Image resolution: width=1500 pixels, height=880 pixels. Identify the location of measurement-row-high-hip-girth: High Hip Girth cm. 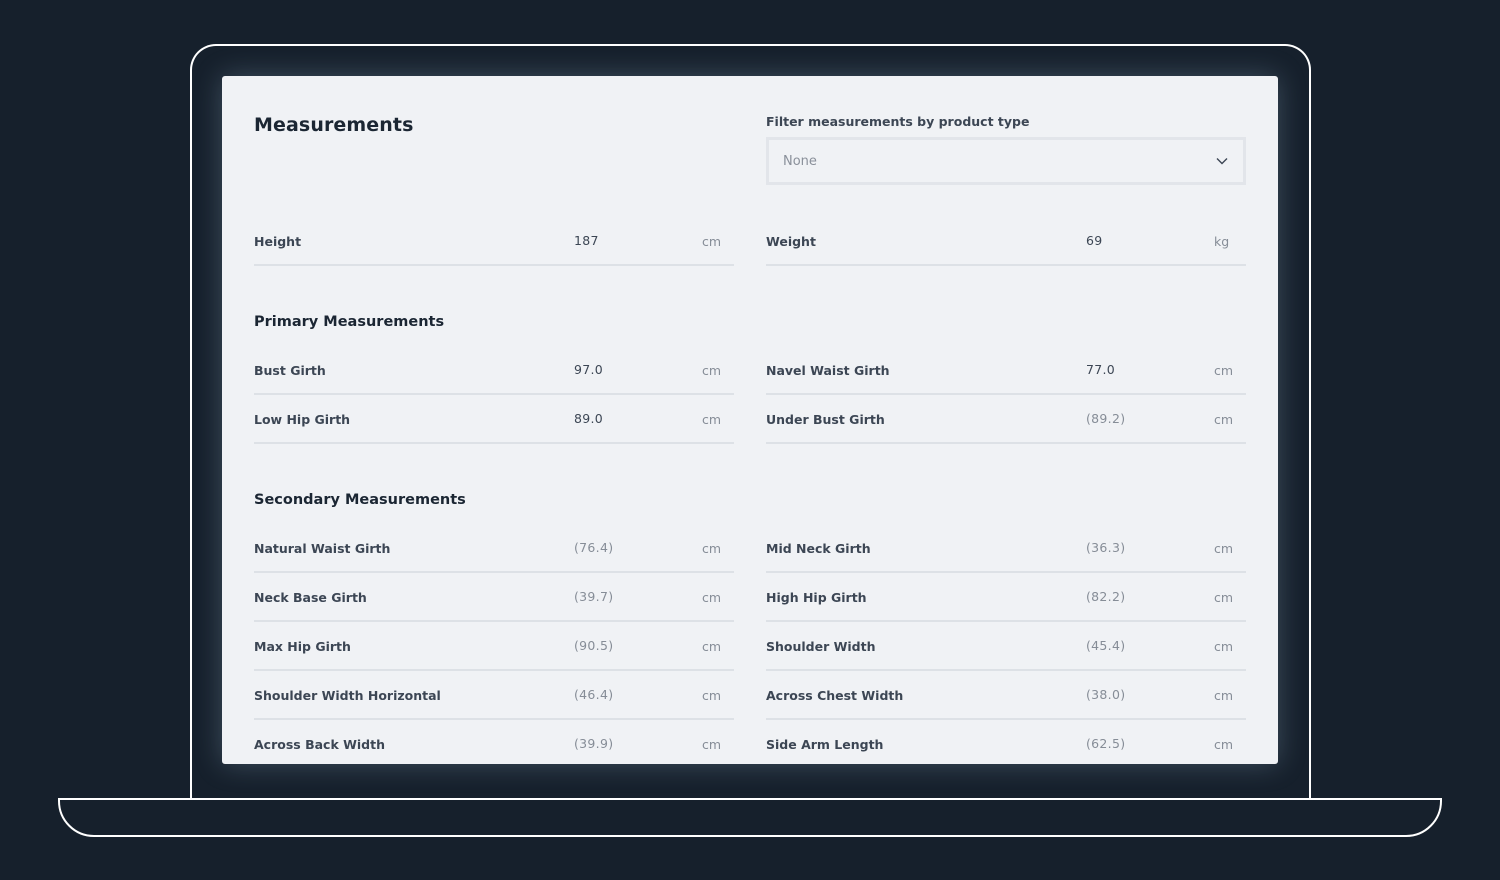
(1006, 598).